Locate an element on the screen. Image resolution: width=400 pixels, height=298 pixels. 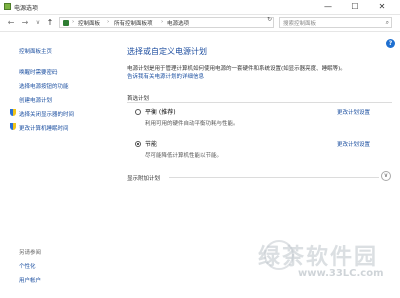
power-plan-info-link: 告诉我有关电源计划的详细信息 is located at coordinates (165, 76).